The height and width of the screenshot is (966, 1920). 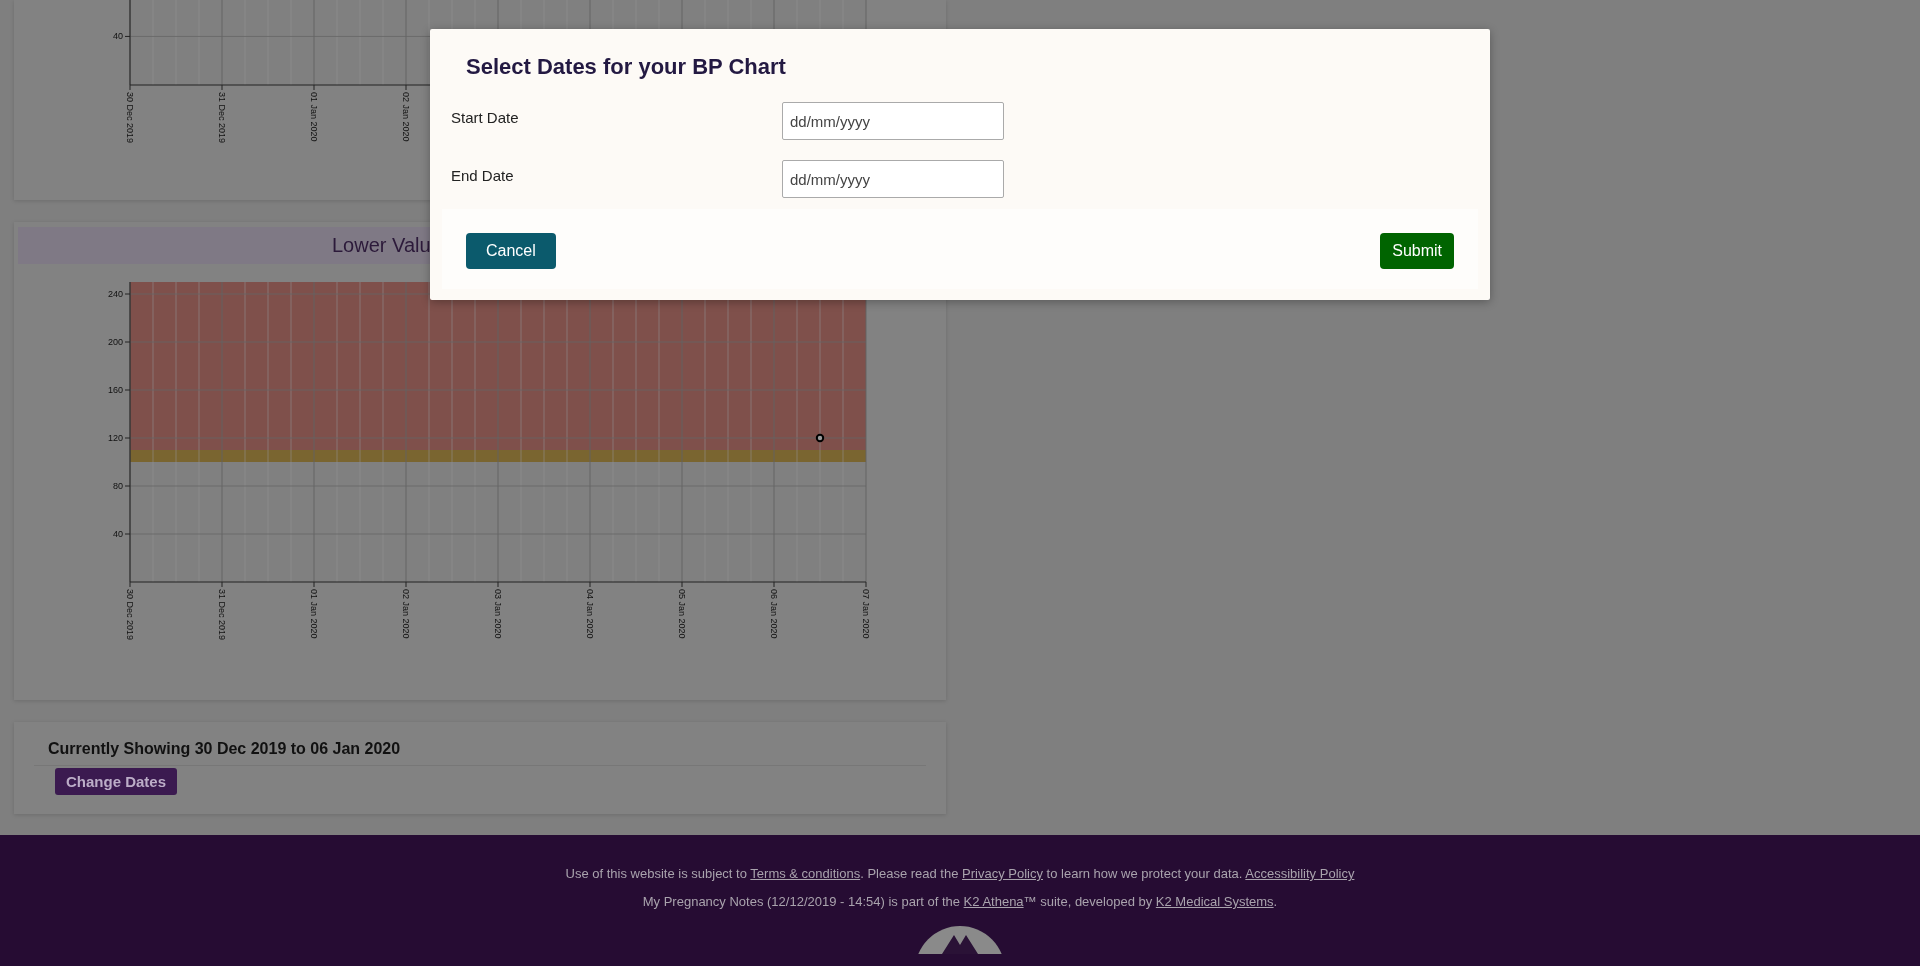 I want to click on change-dates-button: Change Dates, so click(x=116, y=781).